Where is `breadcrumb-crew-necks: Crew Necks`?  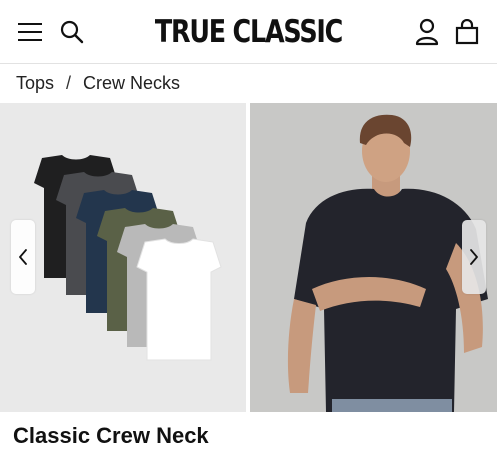
breadcrumb-crew-necks: Crew Necks is located at coordinates (131, 83).